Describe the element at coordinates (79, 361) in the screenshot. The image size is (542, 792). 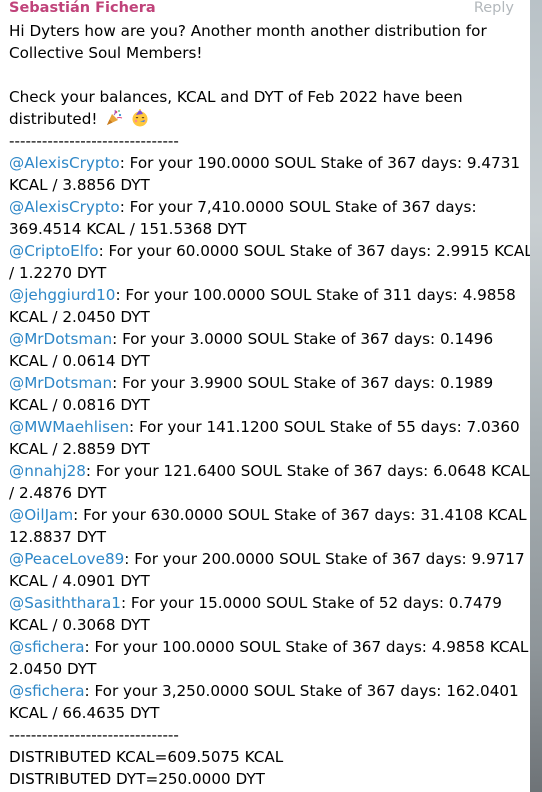
I see `stake-entry-continuation: KCAL / 0.0614 DYT` at that location.